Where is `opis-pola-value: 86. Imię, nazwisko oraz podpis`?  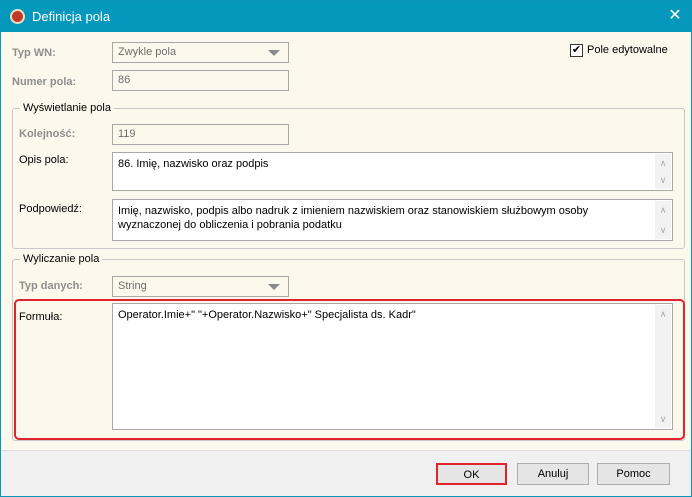
opis-pola-value: 86. Imię, nazwisko oraz podpis is located at coordinates (193, 164).